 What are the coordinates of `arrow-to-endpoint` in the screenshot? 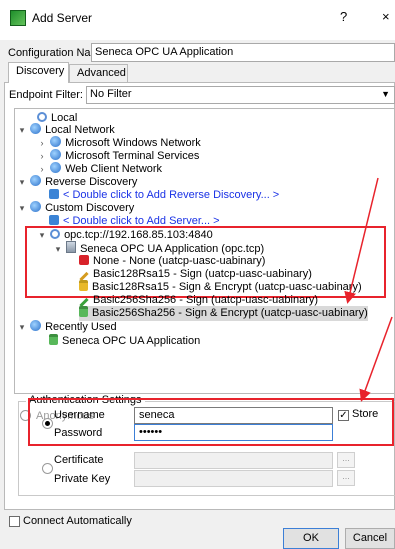 It's located at (361, 240).